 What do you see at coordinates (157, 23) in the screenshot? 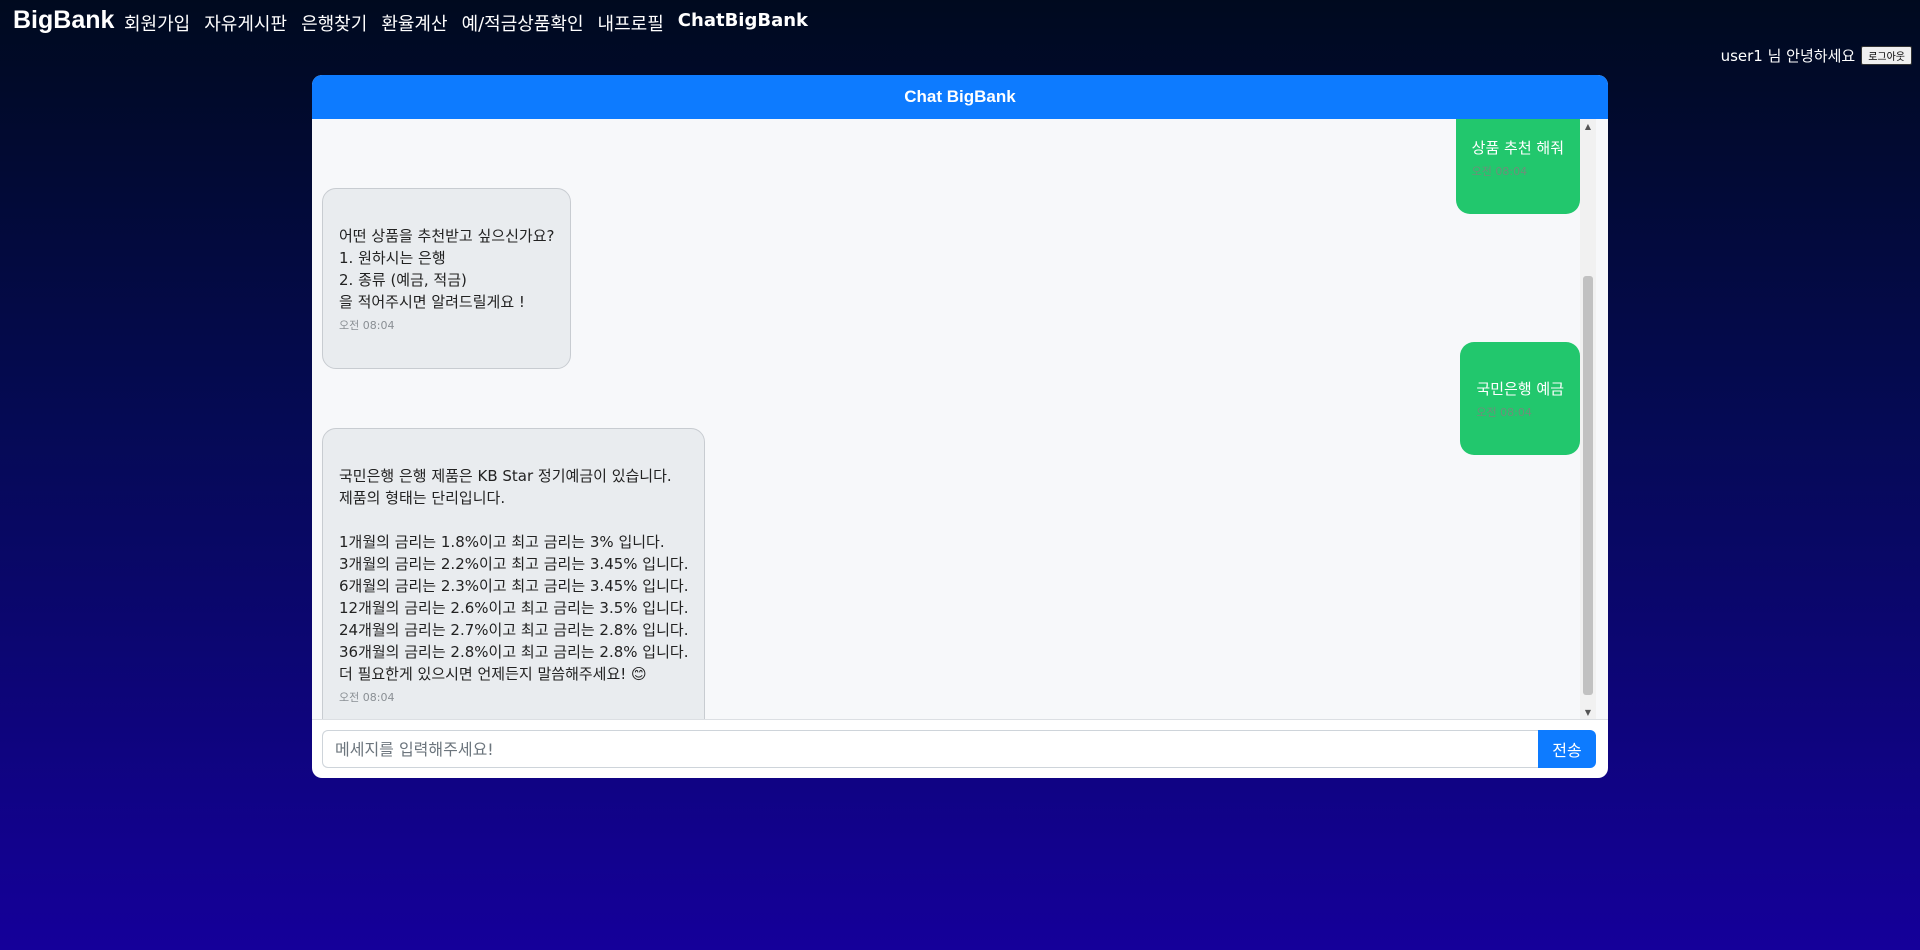
I see `nav-link-signup: 회원가입` at bounding box center [157, 23].